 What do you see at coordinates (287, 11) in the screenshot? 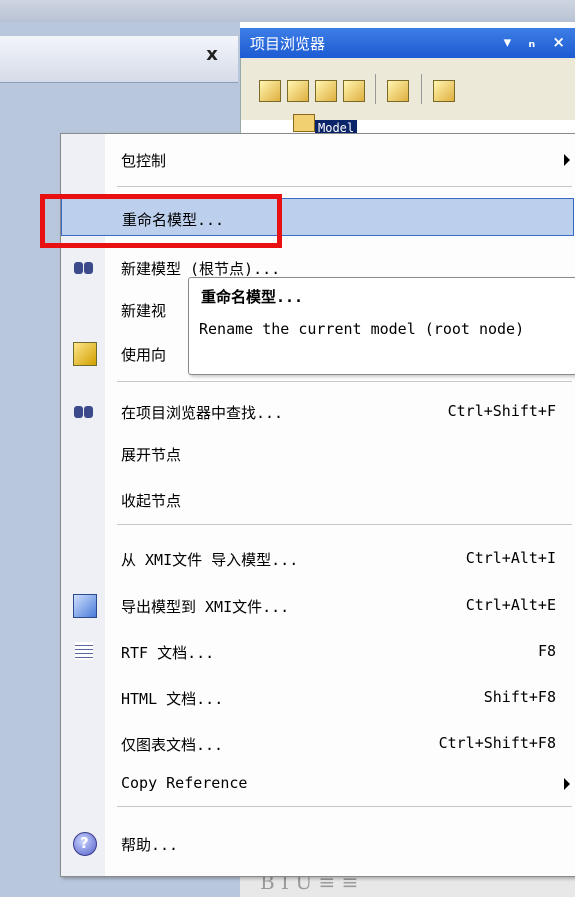
I see `top-window-strip` at bounding box center [287, 11].